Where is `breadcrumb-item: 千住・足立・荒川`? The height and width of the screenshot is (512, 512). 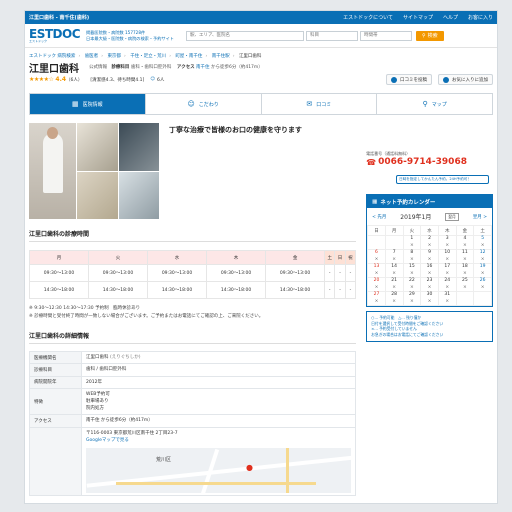 breadcrumb-item: 千住・足立・荒川 is located at coordinates (148, 56).